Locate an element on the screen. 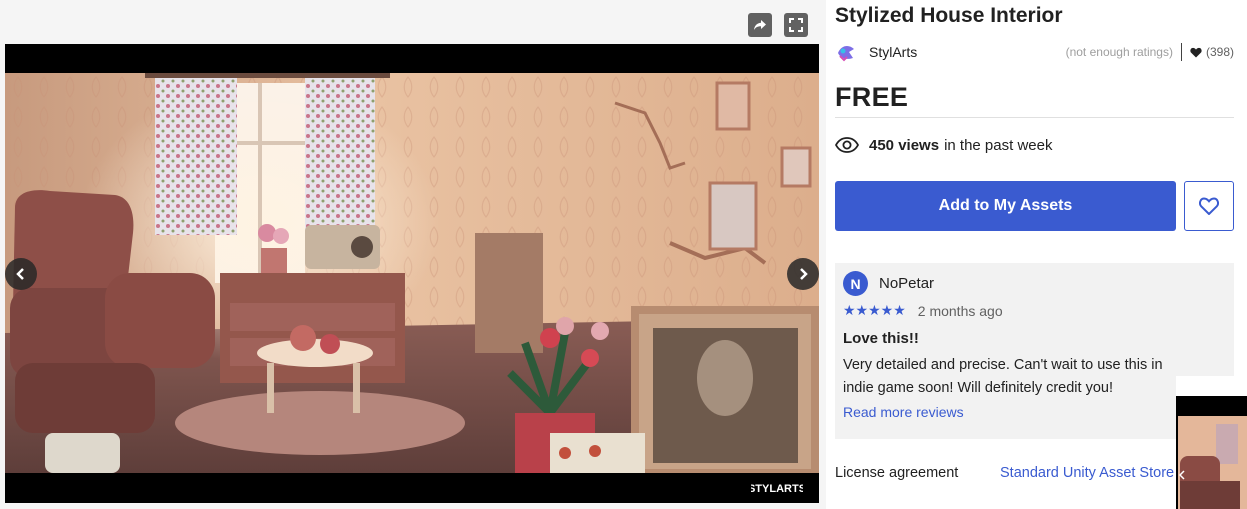 This screenshot has width=1247, height=509. asset-price: FREE is located at coordinates (1034, 99).